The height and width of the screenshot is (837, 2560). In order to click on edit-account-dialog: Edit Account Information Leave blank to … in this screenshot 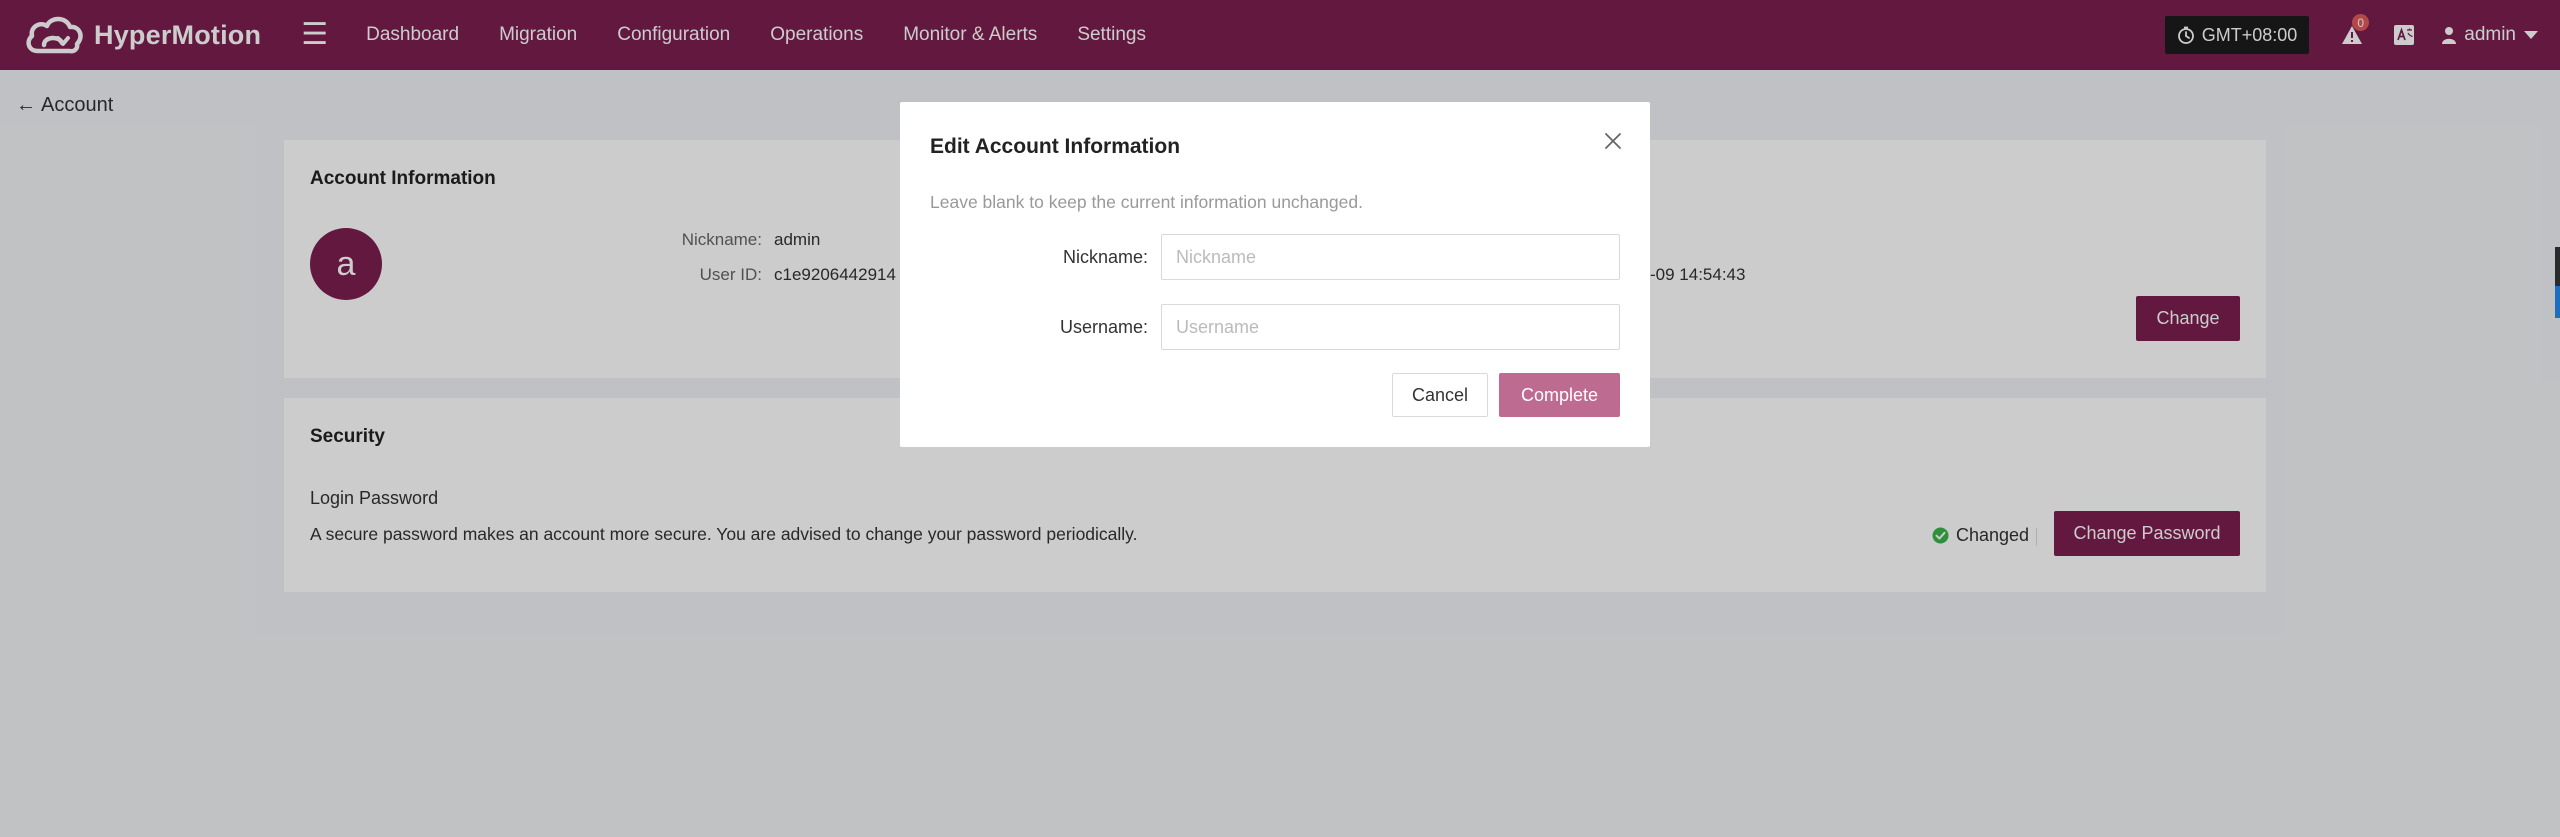, I will do `click(1275, 274)`.